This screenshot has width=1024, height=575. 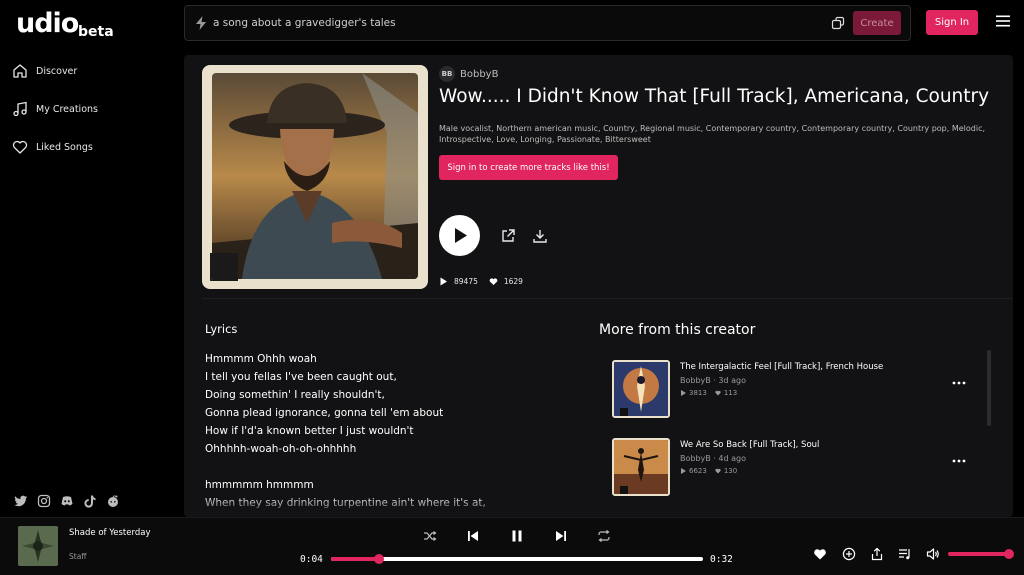 I want to click on logo-beta-tag: beta, so click(x=96, y=32).